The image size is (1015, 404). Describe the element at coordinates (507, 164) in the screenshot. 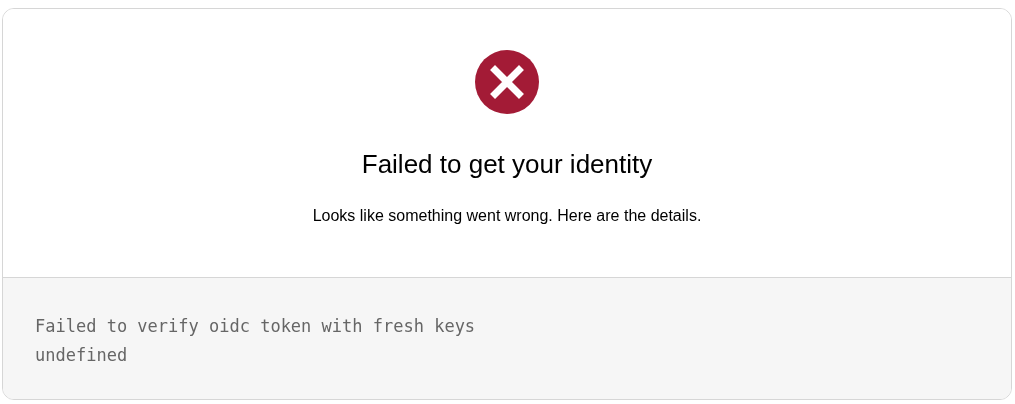

I see `error-title: Failed to get your identity` at that location.